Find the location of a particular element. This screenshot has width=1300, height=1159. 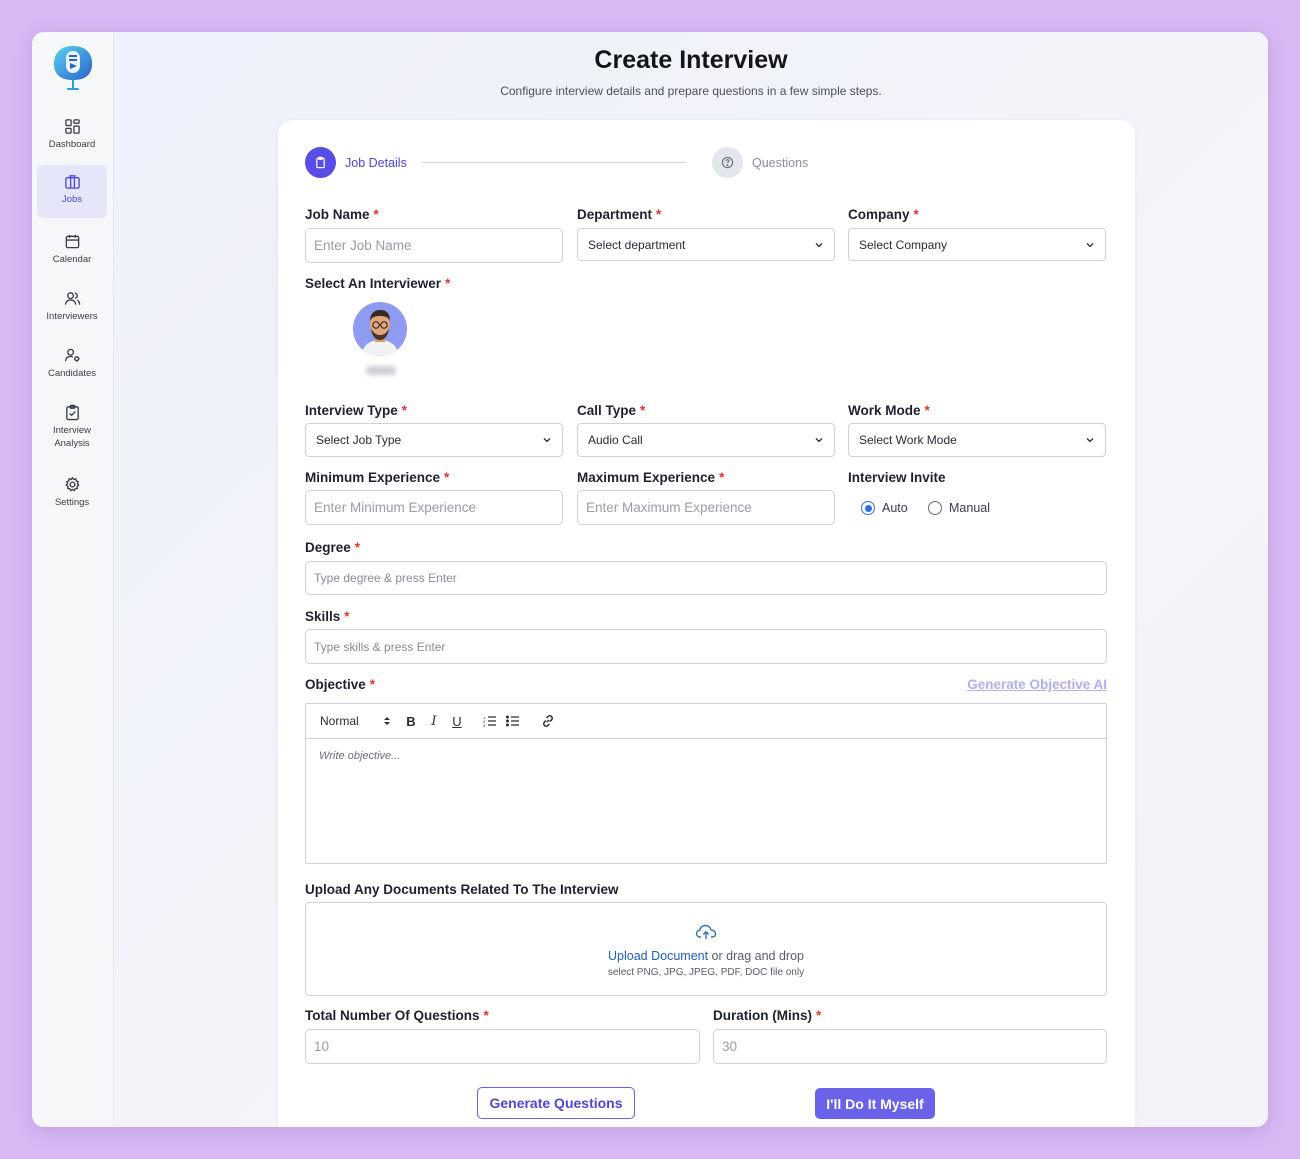

interview-type-value: Select Job Type is located at coordinates (359, 440).